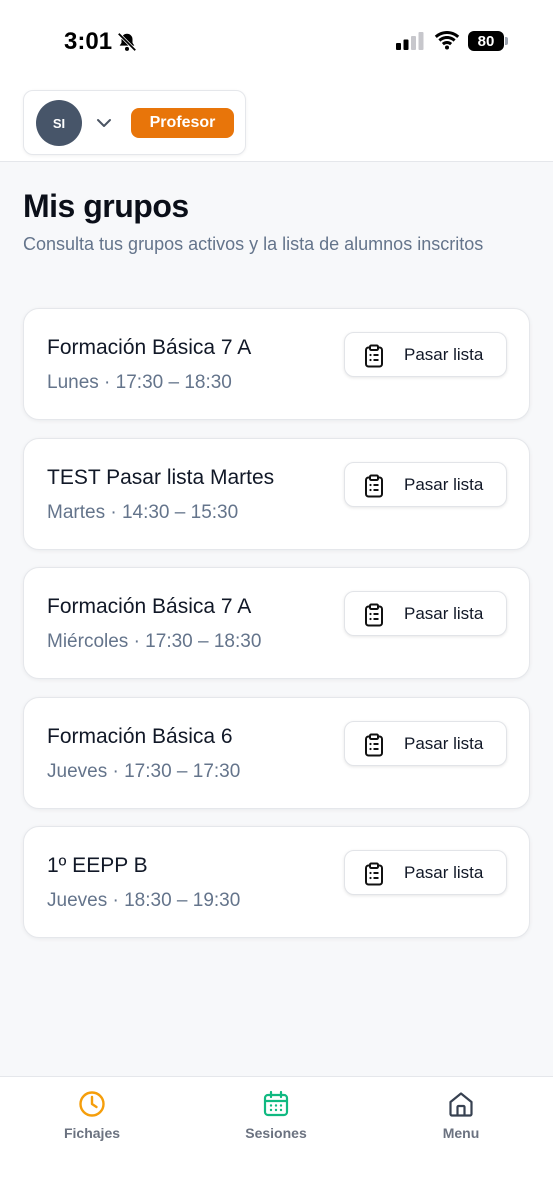  What do you see at coordinates (276, 121) in the screenshot?
I see `app-header: SI Profesor` at bounding box center [276, 121].